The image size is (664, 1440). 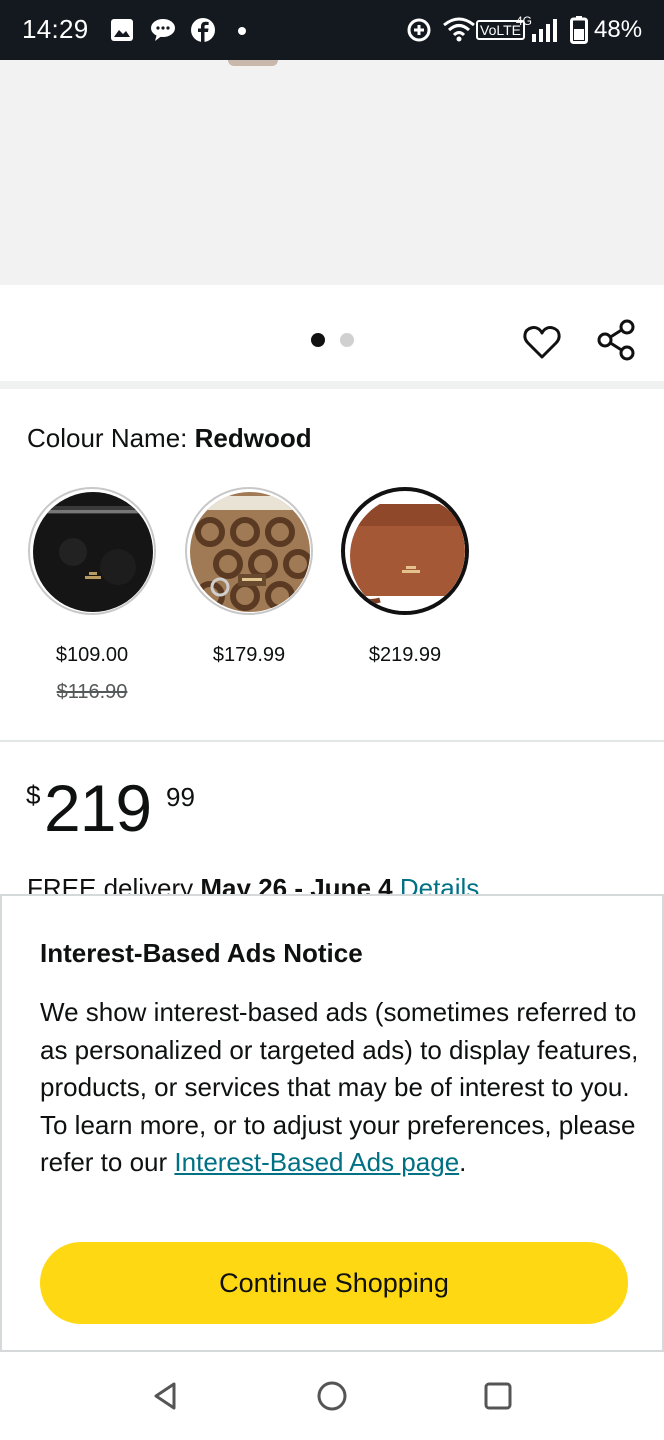 What do you see at coordinates (201, 953) in the screenshot?
I see `modal-title: Interest-Based Ads Notice` at bounding box center [201, 953].